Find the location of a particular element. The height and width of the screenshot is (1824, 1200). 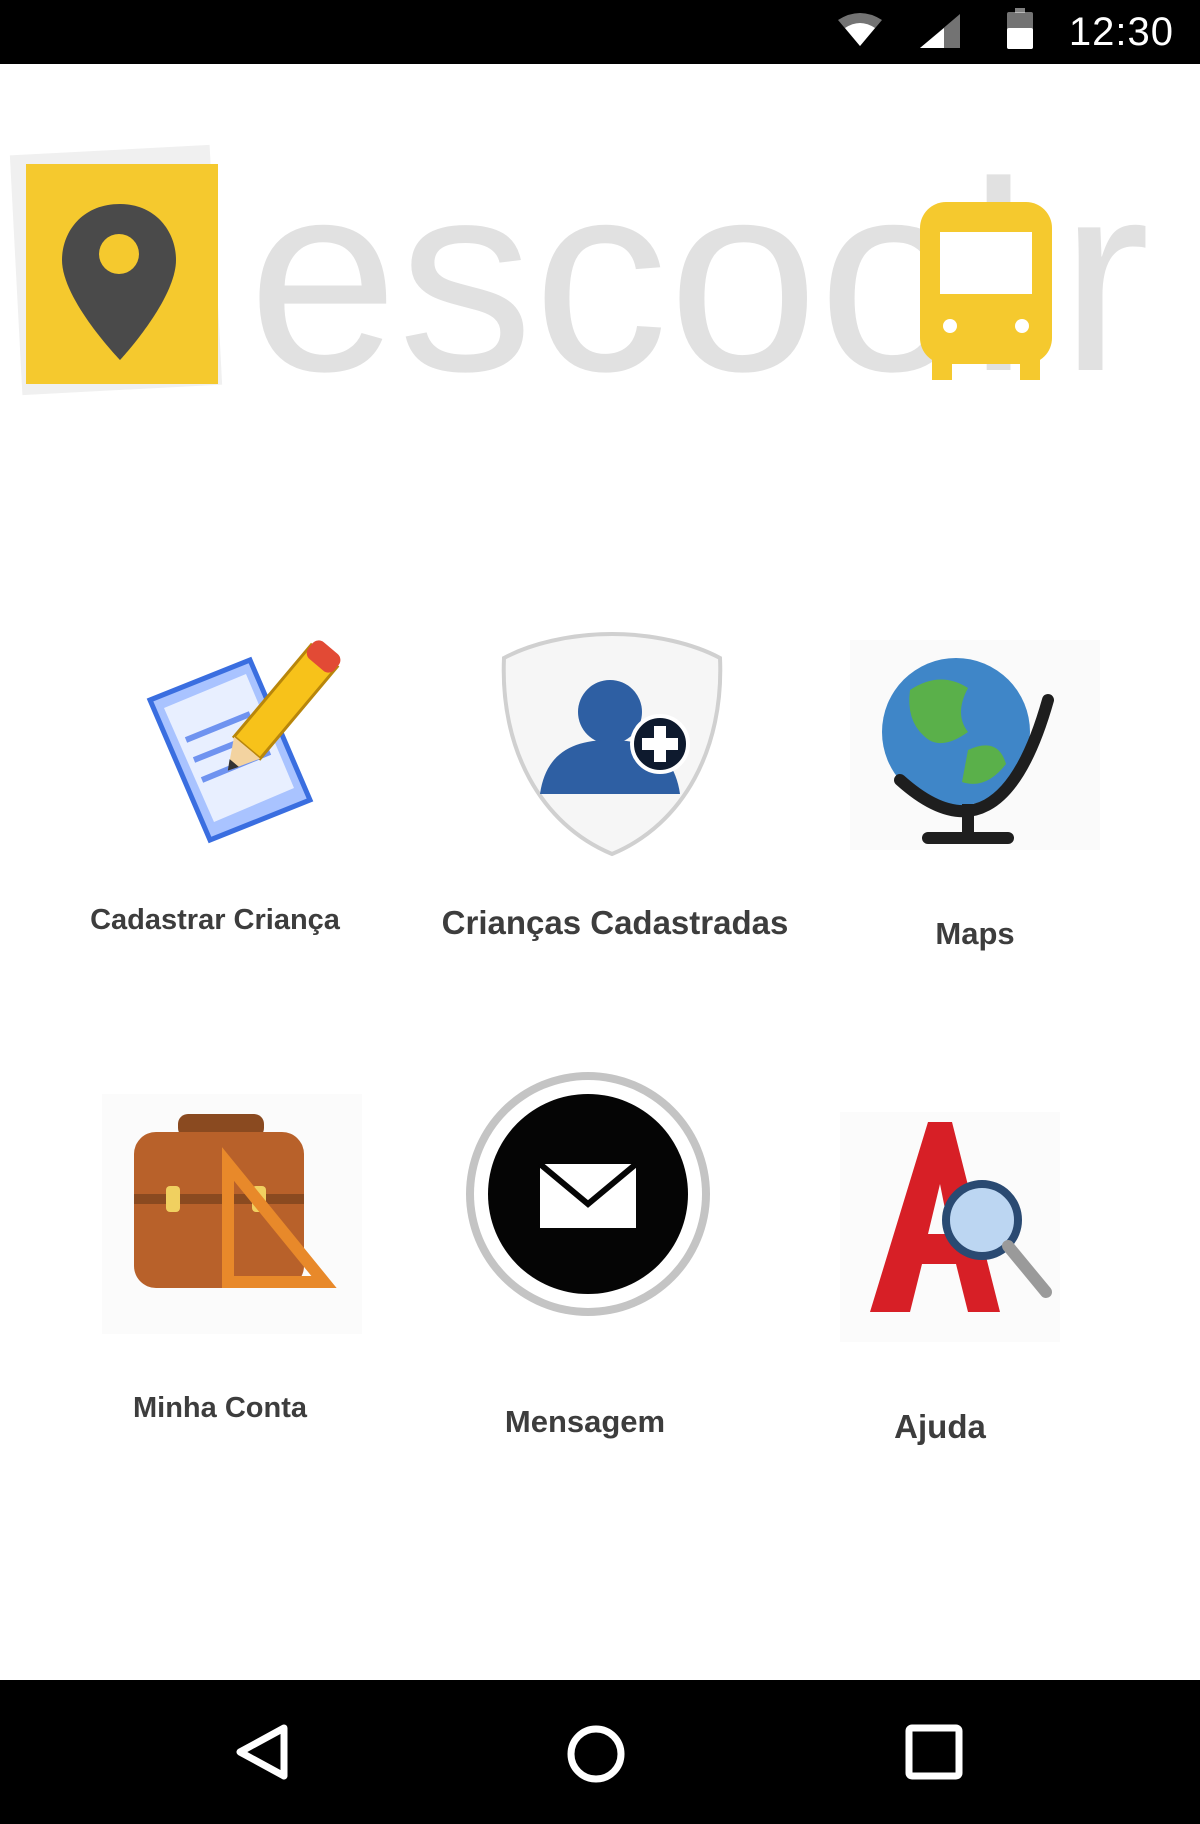

menu-item-label: Maps is located at coordinates (975, 933).